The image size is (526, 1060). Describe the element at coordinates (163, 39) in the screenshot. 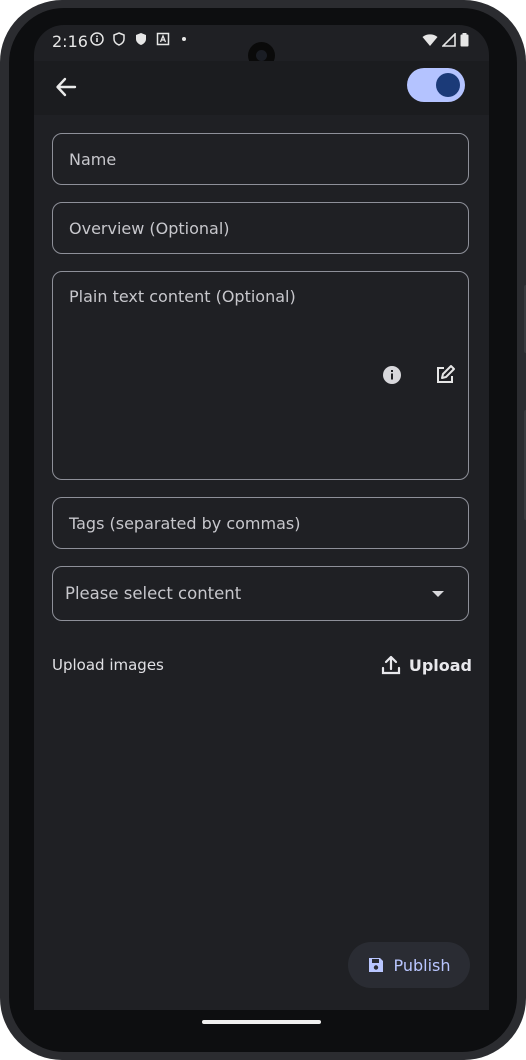

I see `a-box-icon` at that location.